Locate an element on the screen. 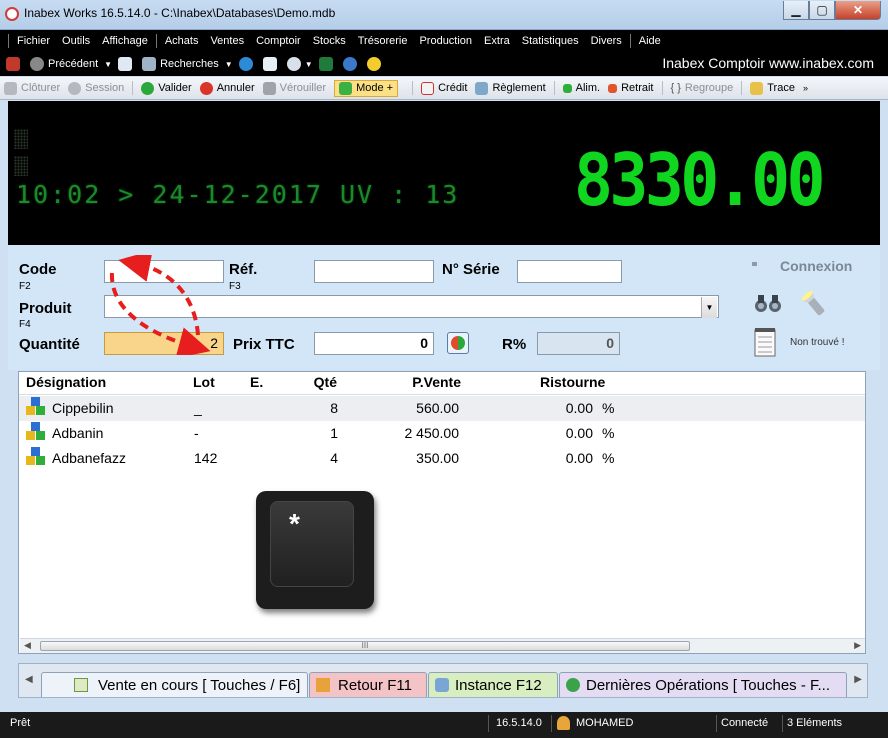  cloturer-button: Clôturer is located at coordinates (32, 88).